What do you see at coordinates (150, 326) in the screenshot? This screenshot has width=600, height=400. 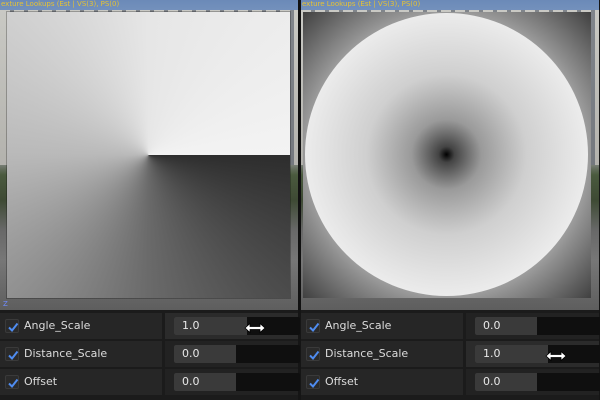 I see `param-row-angle-scale: Angle_Scale 1.0` at bounding box center [150, 326].